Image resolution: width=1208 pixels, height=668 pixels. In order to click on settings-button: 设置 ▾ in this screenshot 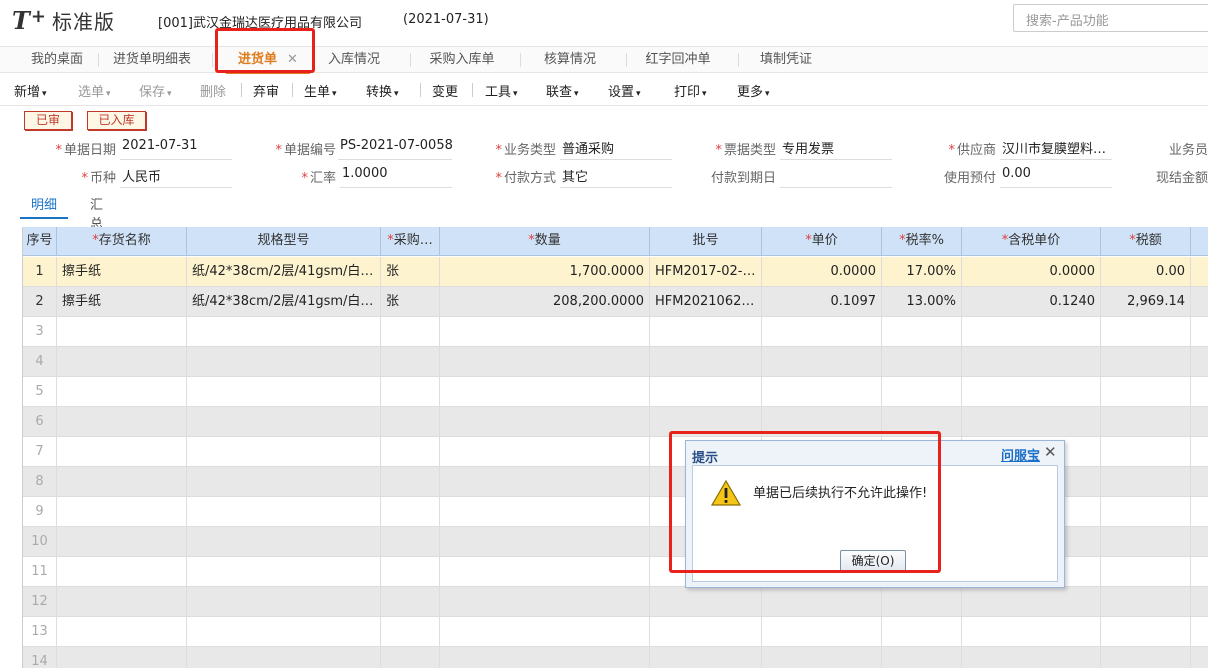, I will do `click(624, 90)`.